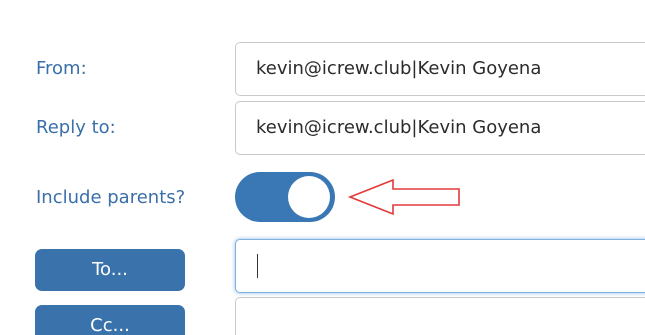 The image size is (645, 335). Describe the element at coordinates (309, 197) in the screenshot. I see `toggle-knob` at that location.